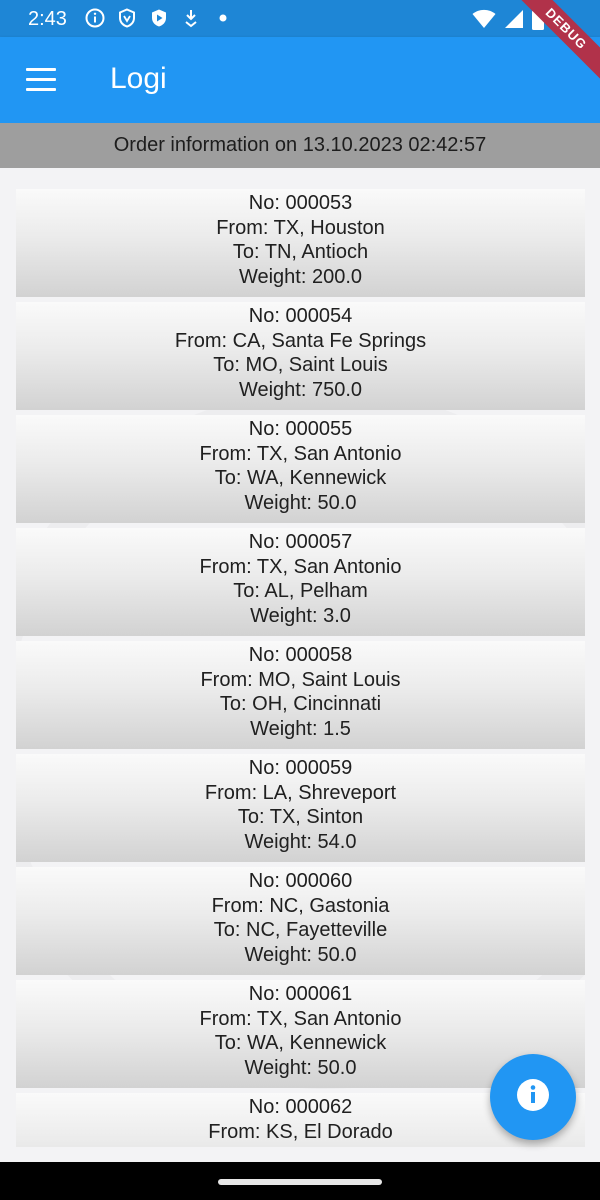 This screenshot has height=1200, width=600. I want to click on order-from: From: NC, Gastonia, so click(300, 905).